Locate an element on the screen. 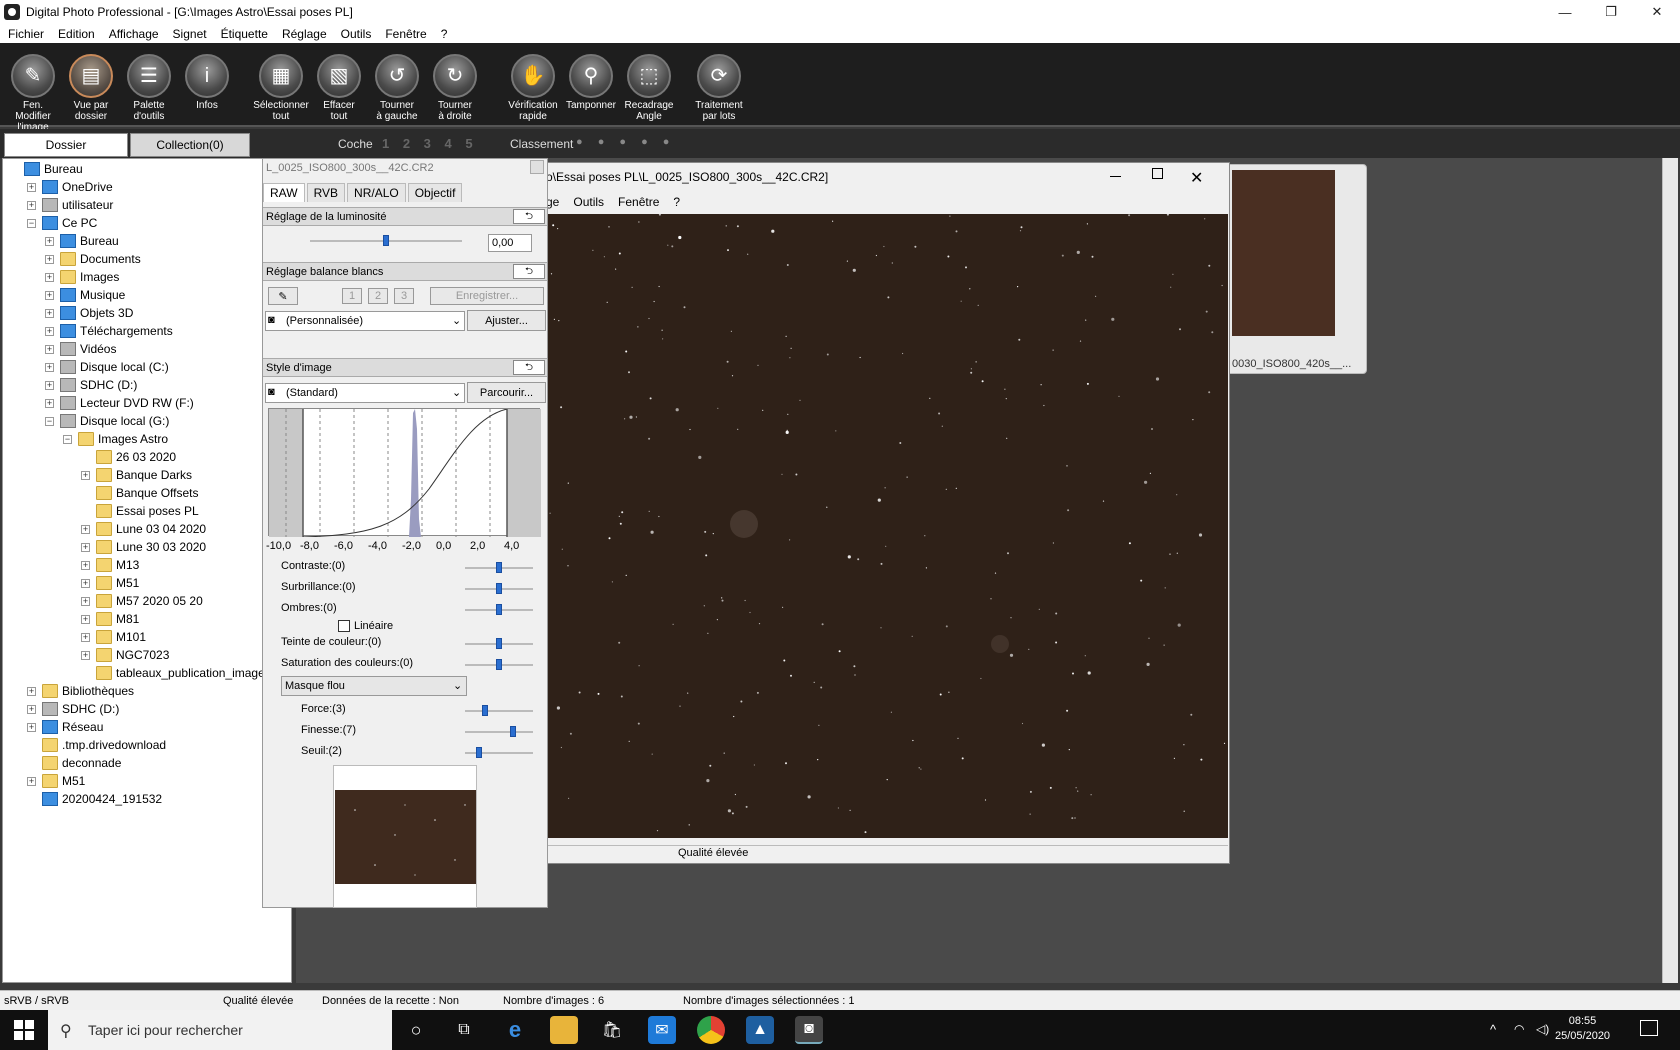 The image size is (1680, 1050). brightness-slider-thumb is located at coordinates (386, 240).